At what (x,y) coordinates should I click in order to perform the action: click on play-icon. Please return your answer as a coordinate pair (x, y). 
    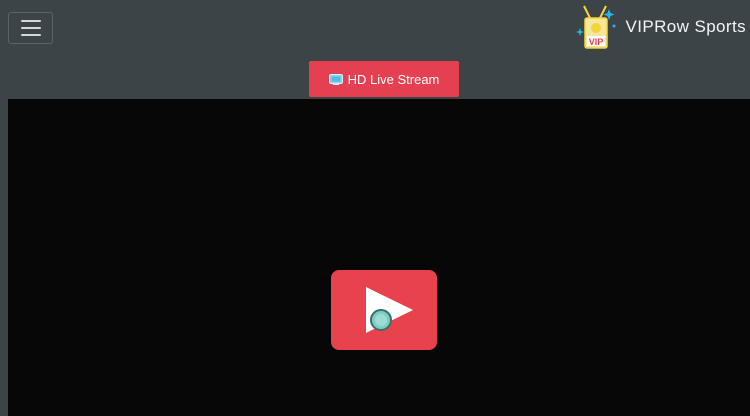
    Looking at the image, I should click on (389, 310).